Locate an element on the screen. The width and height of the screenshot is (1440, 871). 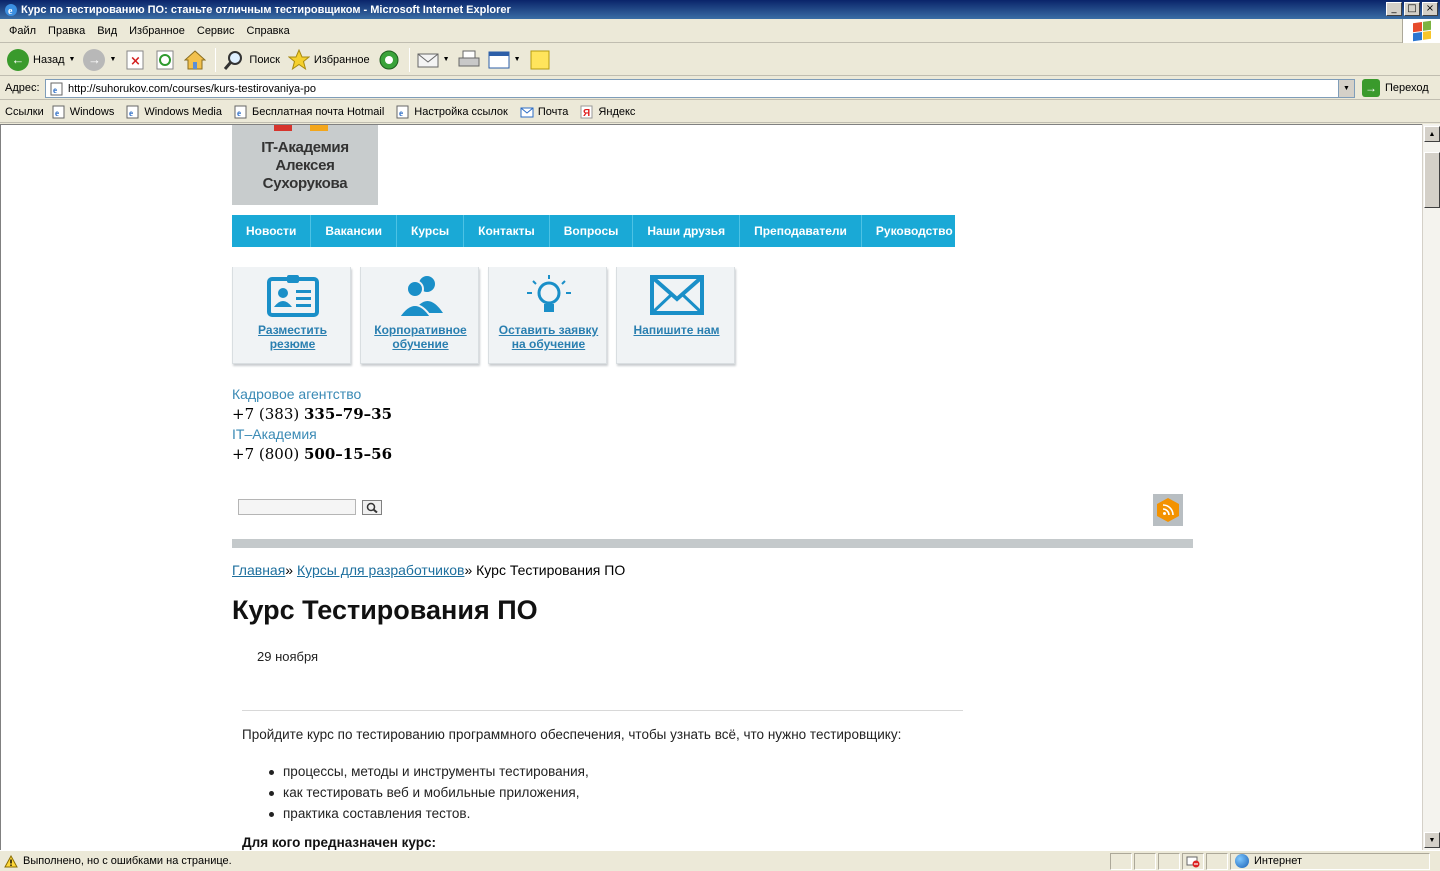
link-label: Windows Media is located at coordinates (183, 111).